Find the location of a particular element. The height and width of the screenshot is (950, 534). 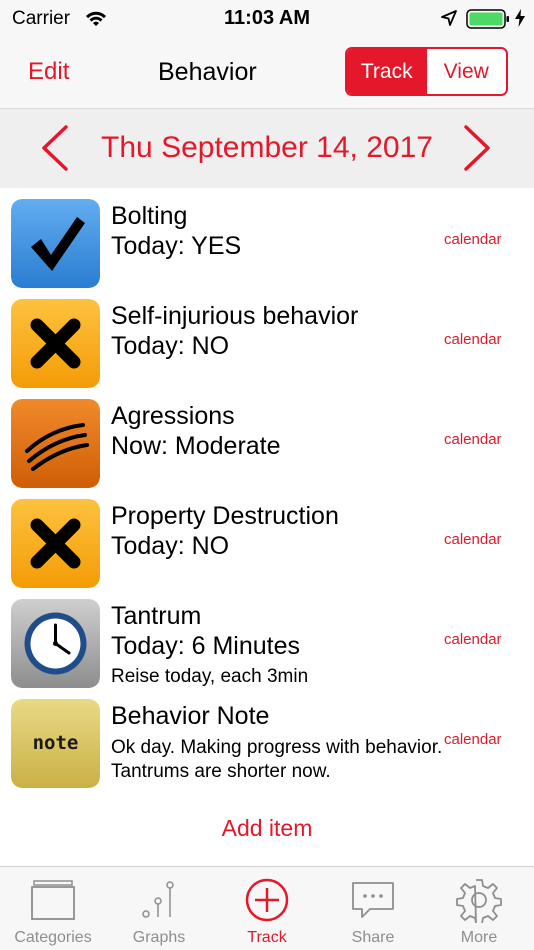

graphs-icon is located at coordinates (158, 899).